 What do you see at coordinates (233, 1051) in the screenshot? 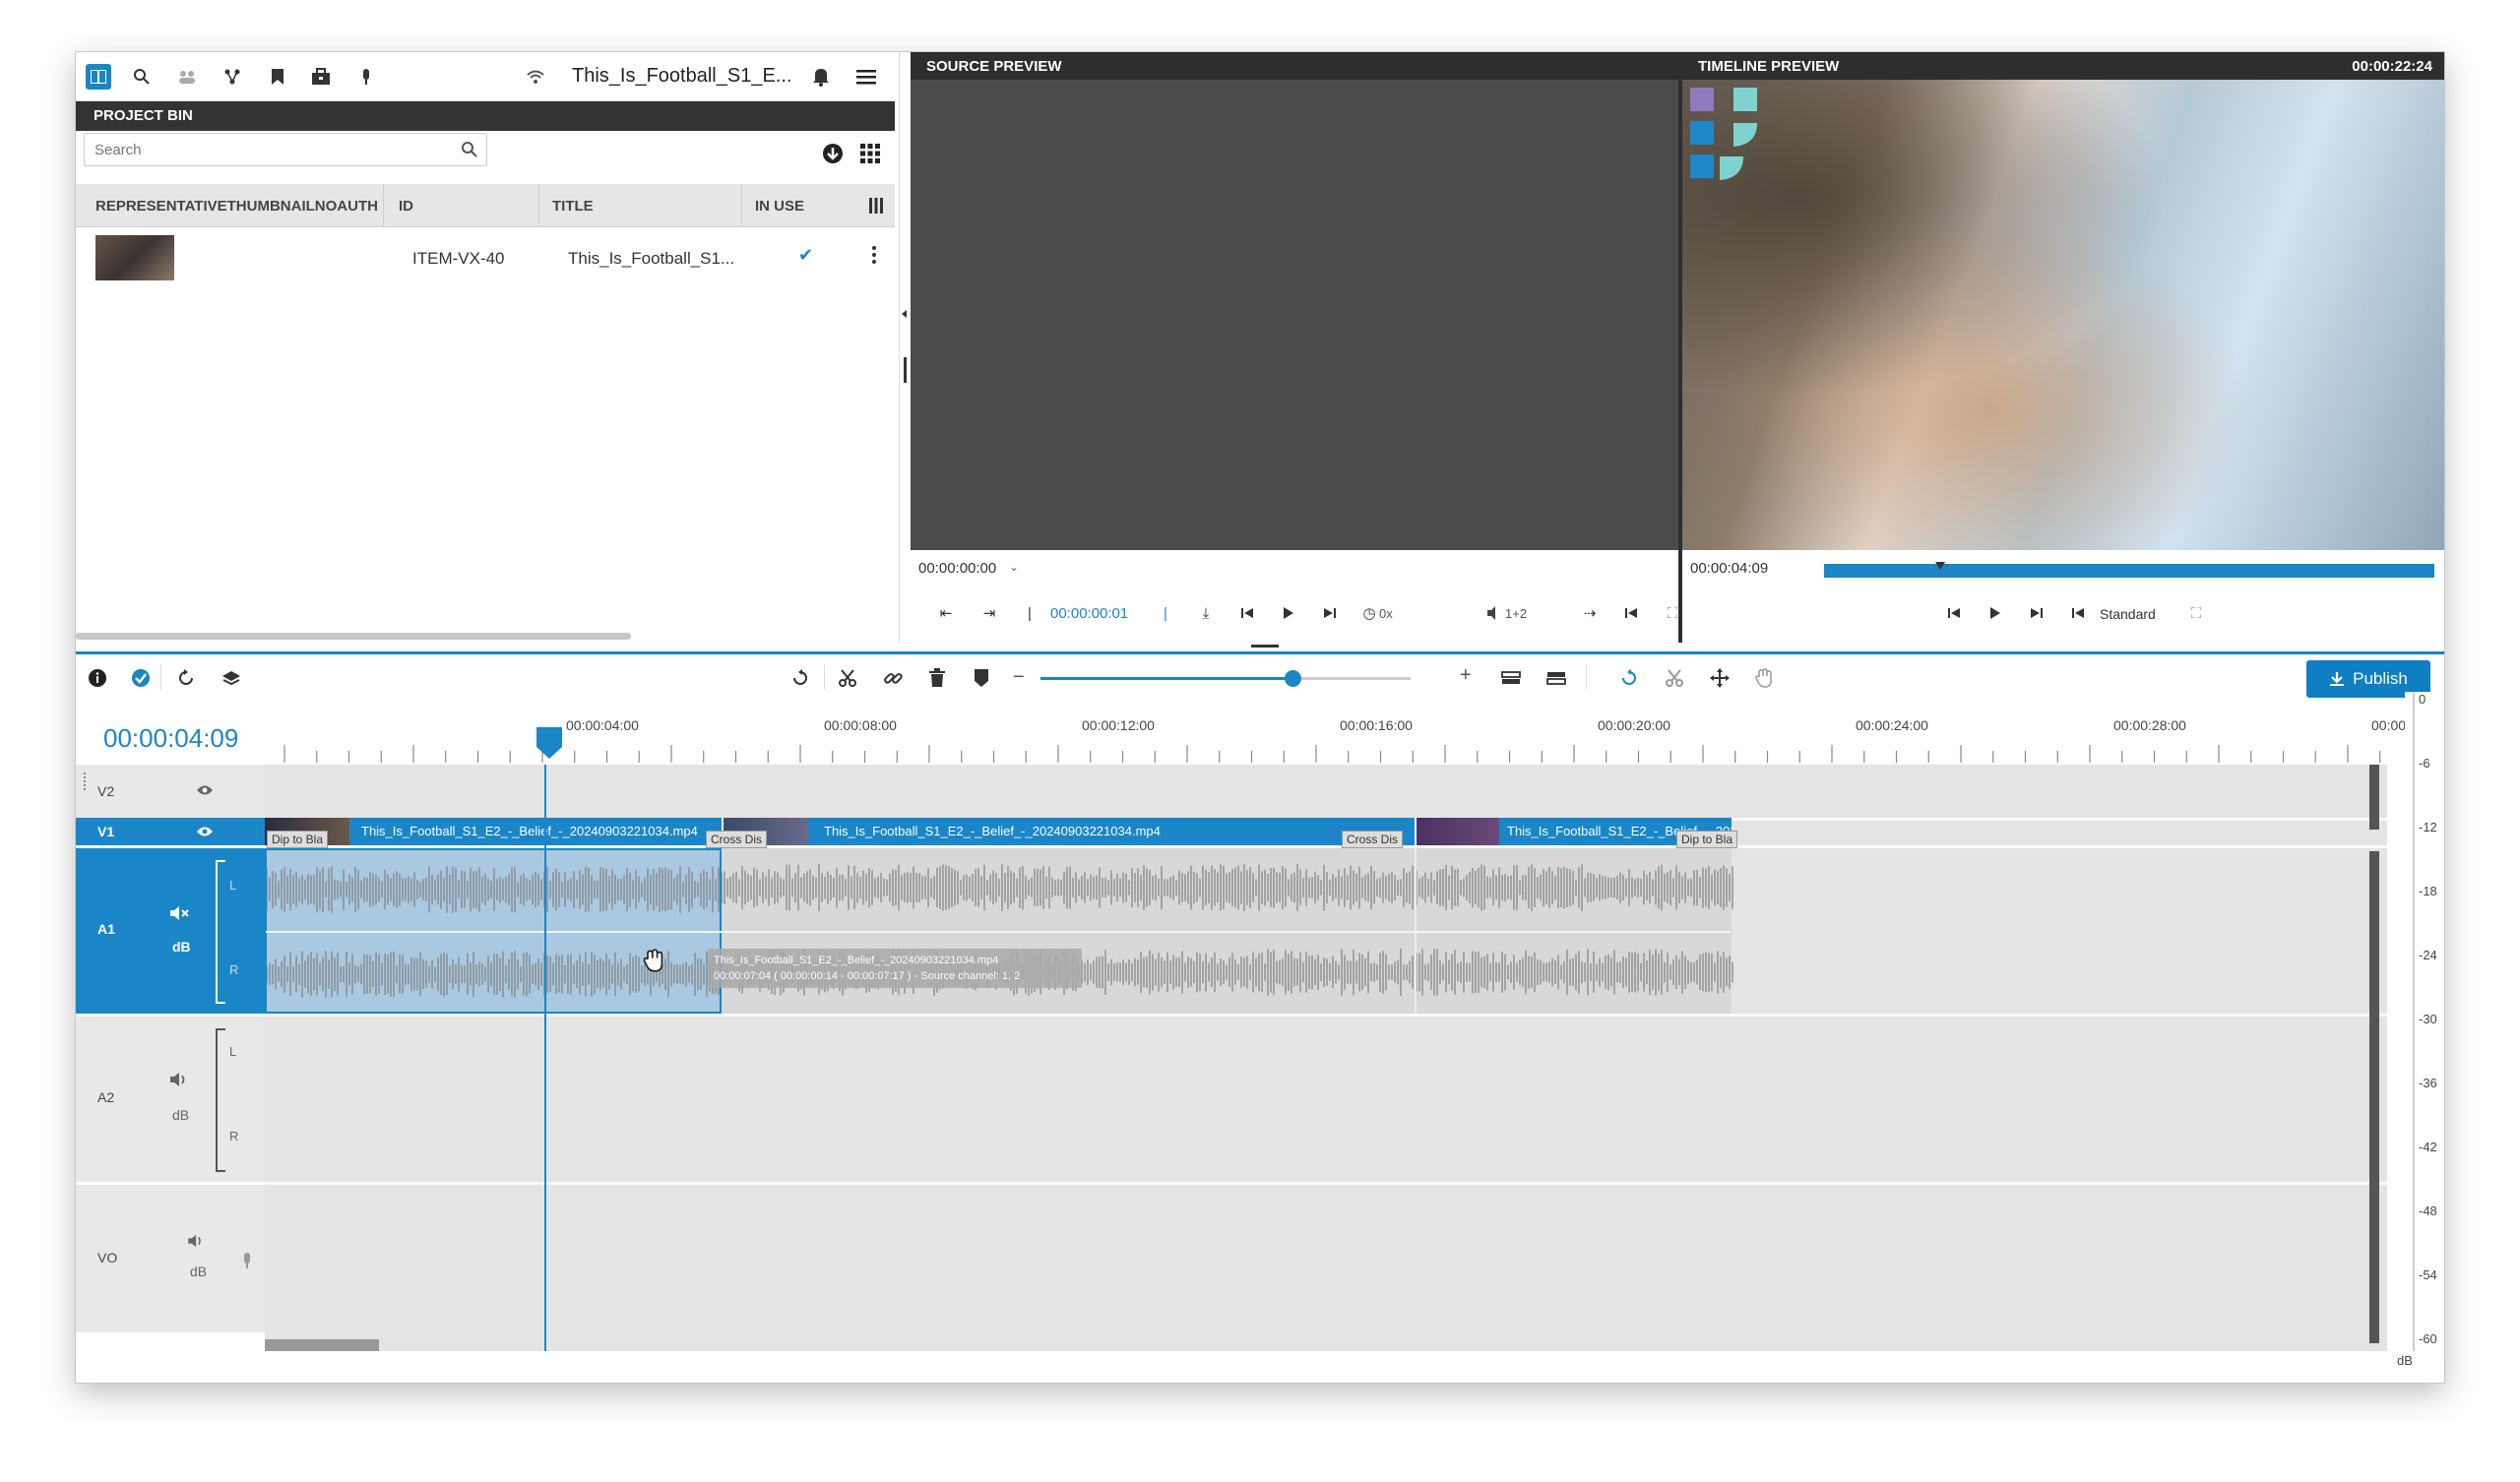
I see `channel-label: L` at bounding box center [233, 1051].